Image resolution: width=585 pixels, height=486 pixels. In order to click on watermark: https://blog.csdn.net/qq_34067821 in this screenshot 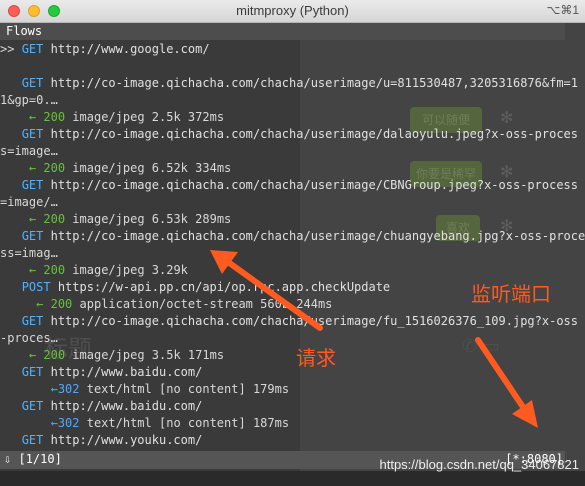, I will do `click(479, 464)`.